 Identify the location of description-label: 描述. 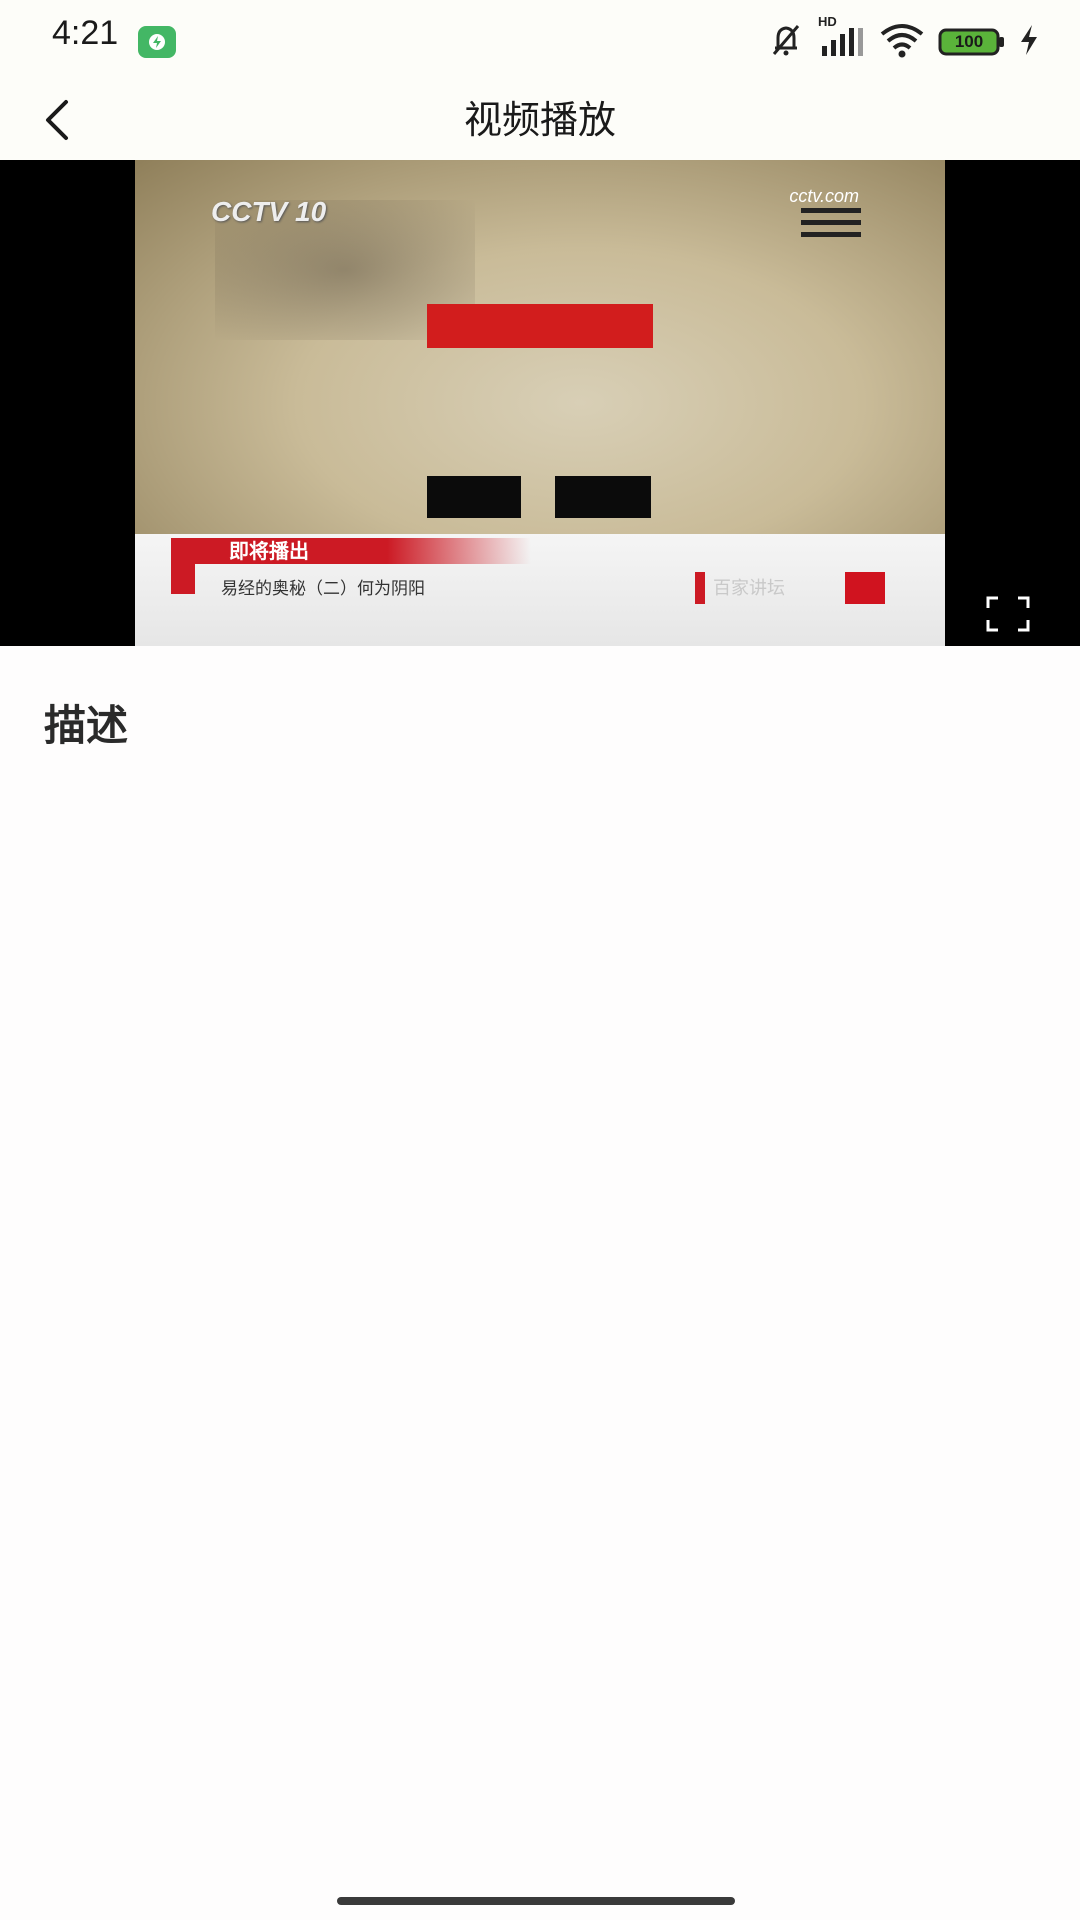
(86, 725).